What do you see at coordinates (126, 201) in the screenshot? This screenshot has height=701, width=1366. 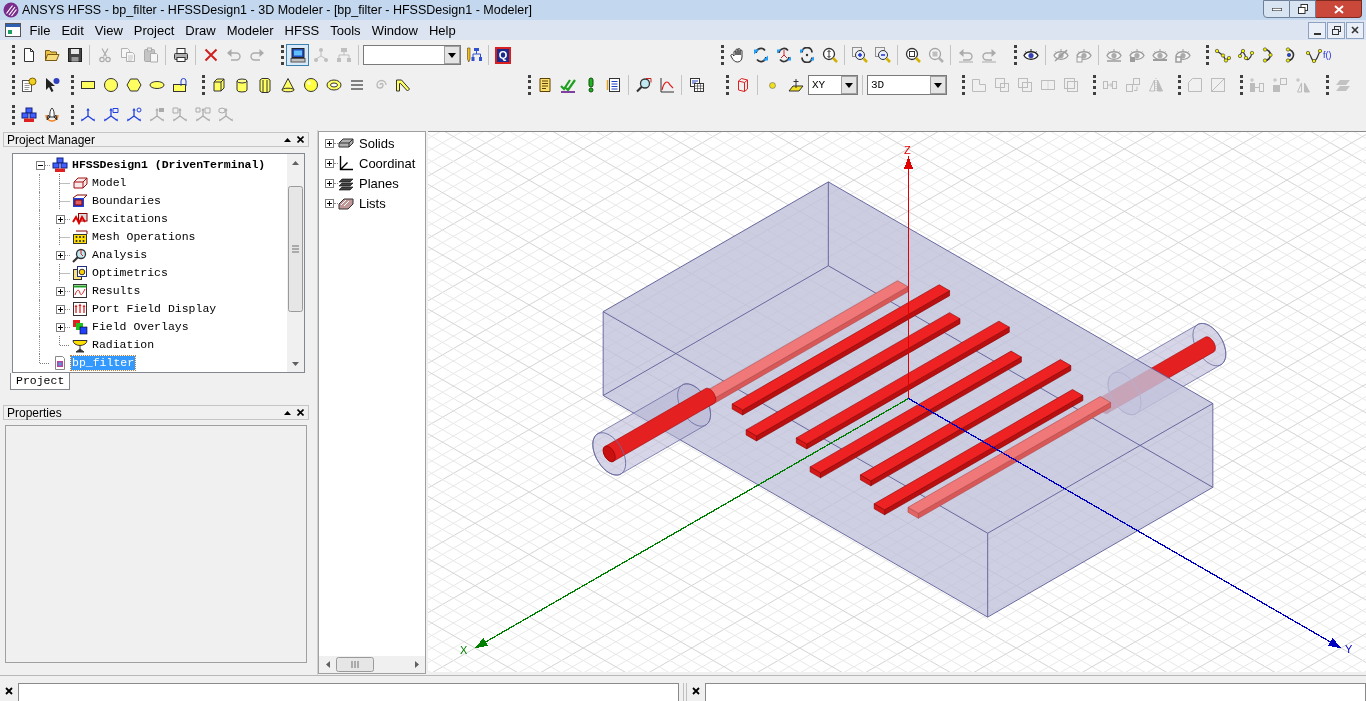 I see `tree-item: Boundaries` at bounding box center [126, 201].